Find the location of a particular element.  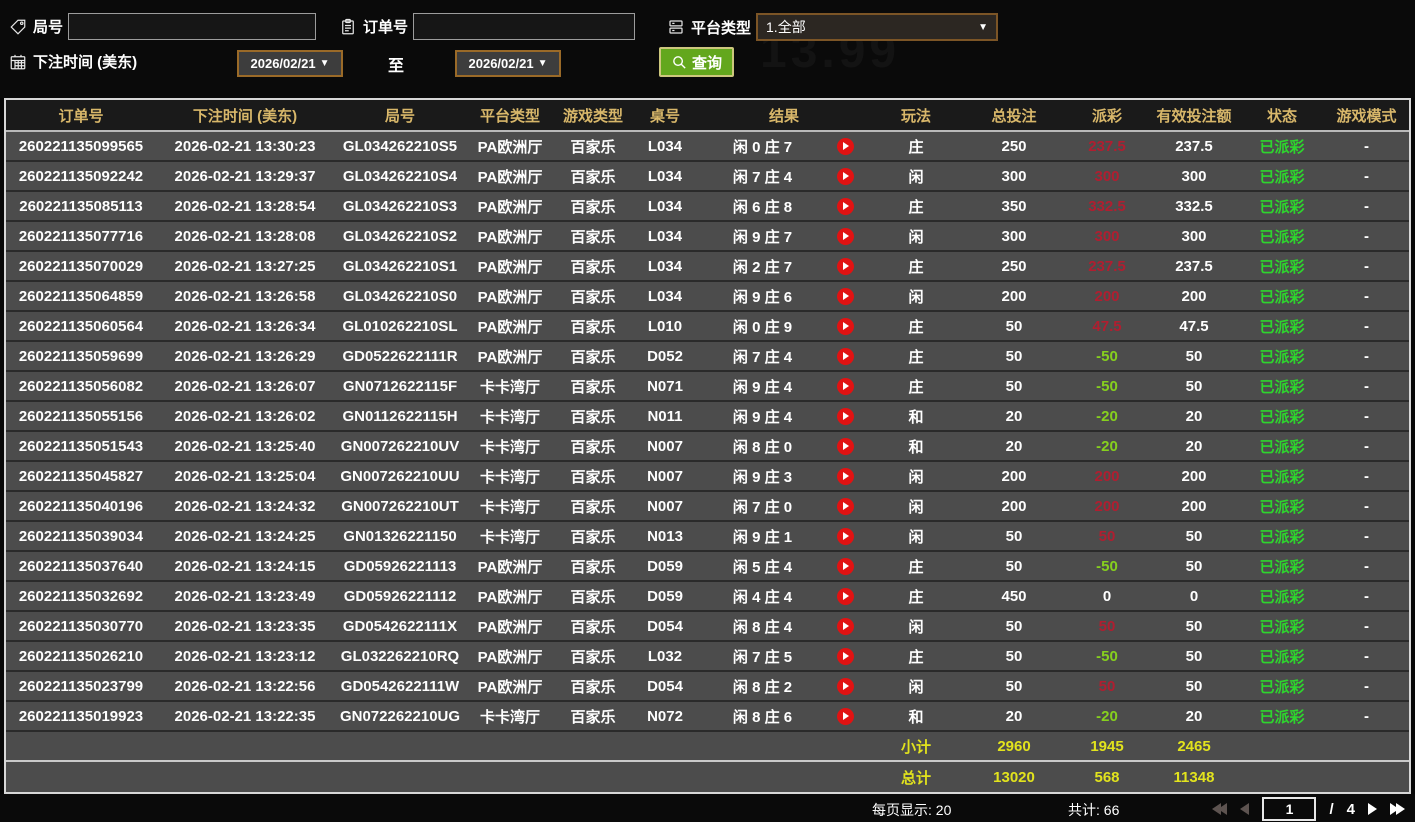

subtotal-row: 小计 2960 1945 2465 is located at coordinates (707, 747).